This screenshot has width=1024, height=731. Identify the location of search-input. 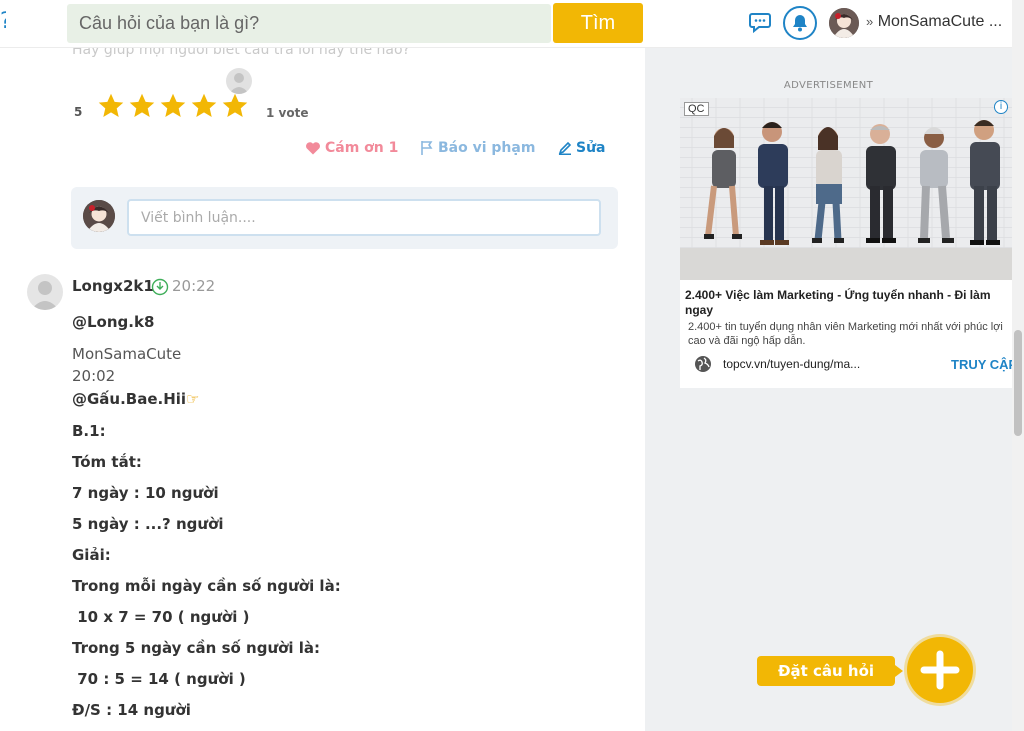
(309, 23).